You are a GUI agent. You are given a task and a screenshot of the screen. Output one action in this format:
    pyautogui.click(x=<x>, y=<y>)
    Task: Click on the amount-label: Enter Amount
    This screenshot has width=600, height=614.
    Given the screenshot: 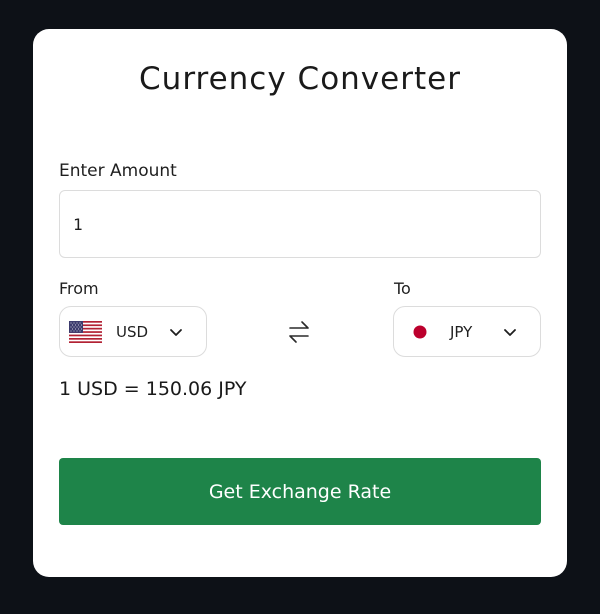 What is the action you would take?
    pyautogui.click(x=118, y=171)
    